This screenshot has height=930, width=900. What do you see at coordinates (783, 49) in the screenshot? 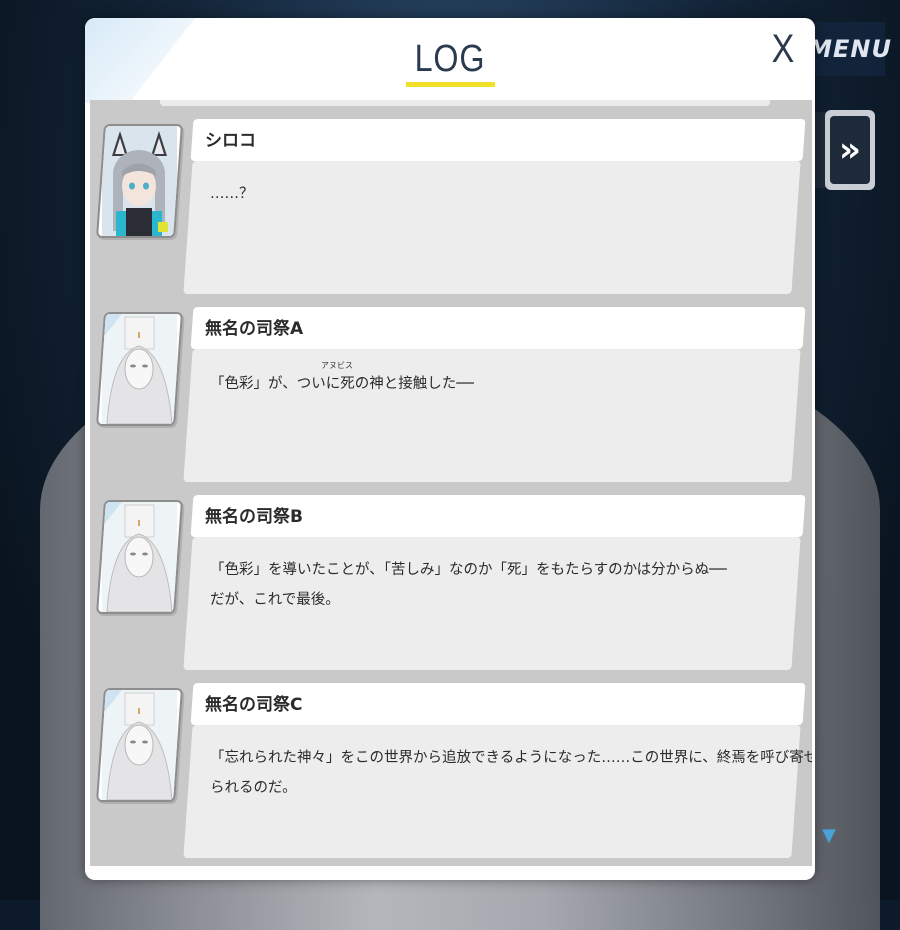
I see `close-button: X` at bounding box center [783, 49].